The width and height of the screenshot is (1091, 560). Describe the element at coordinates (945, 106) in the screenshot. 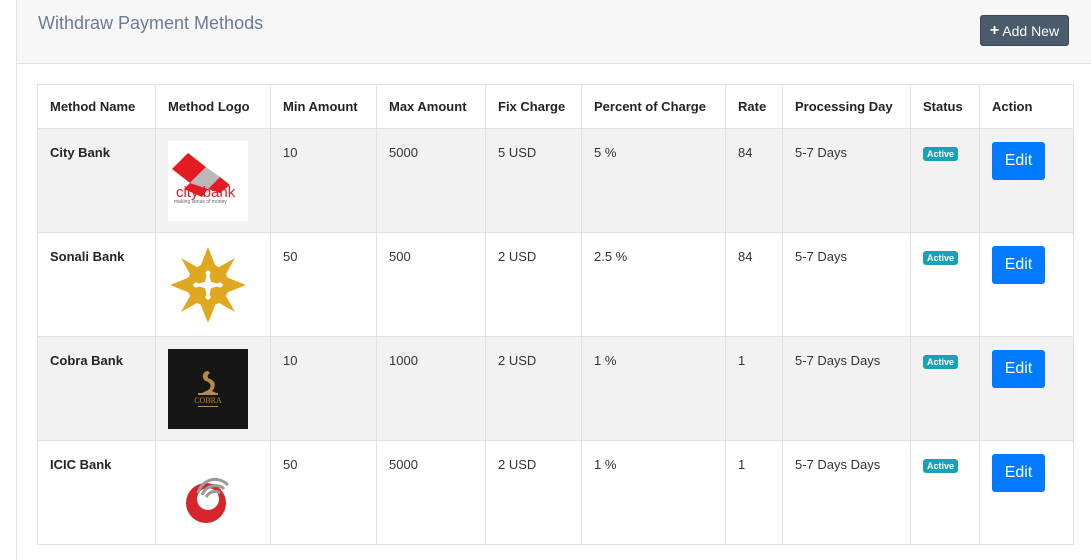

I see `column-header: Status` at that location.